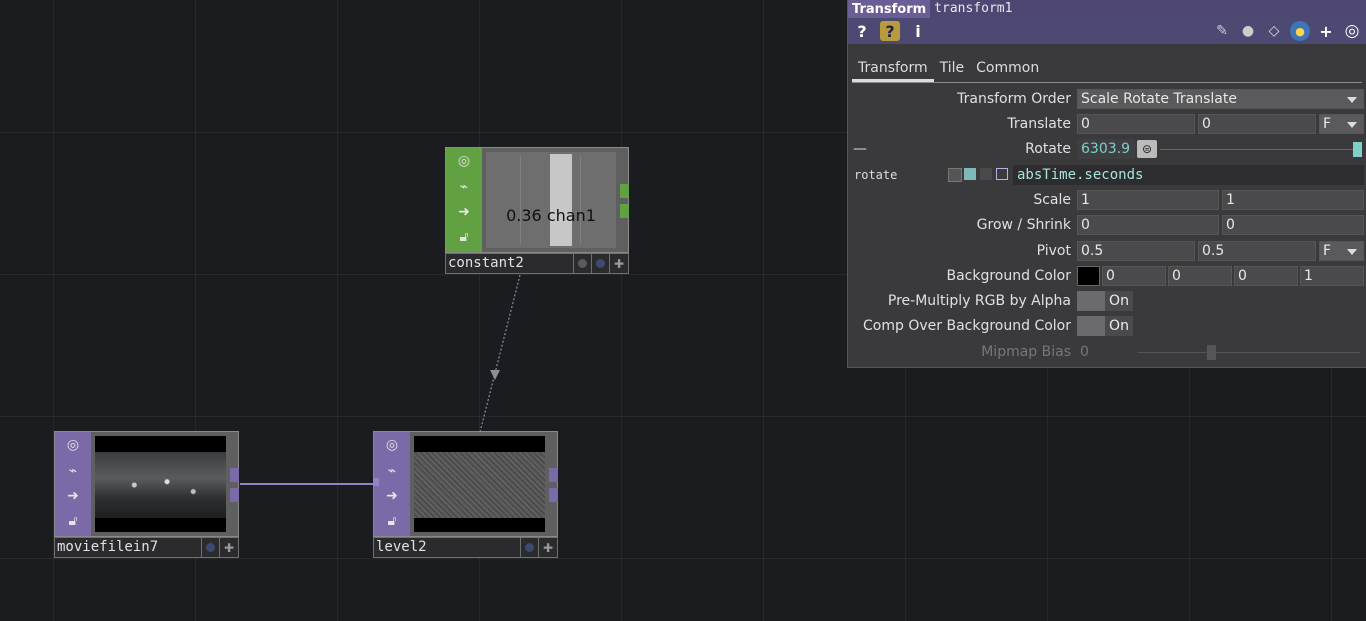  Describe the element at coordinates (1293, 225) in the screenshot. I see `grow-y-field: 0` at that location.